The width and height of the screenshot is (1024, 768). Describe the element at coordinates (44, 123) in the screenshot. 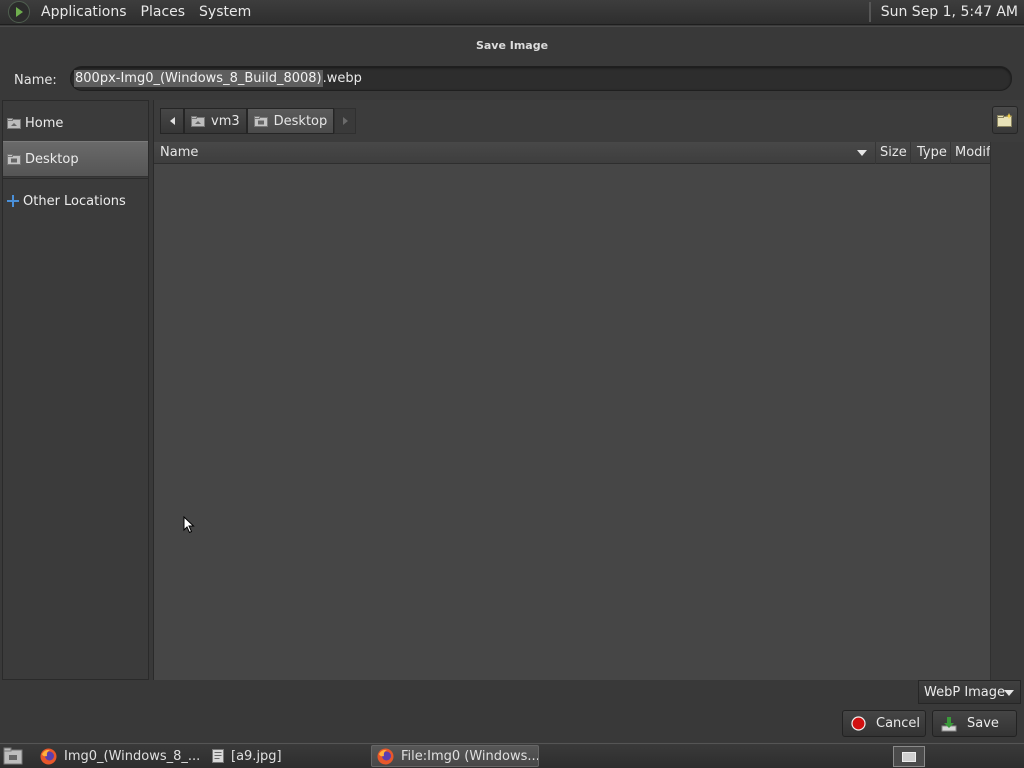

I see `sidebar-item-label: Home` at that location.